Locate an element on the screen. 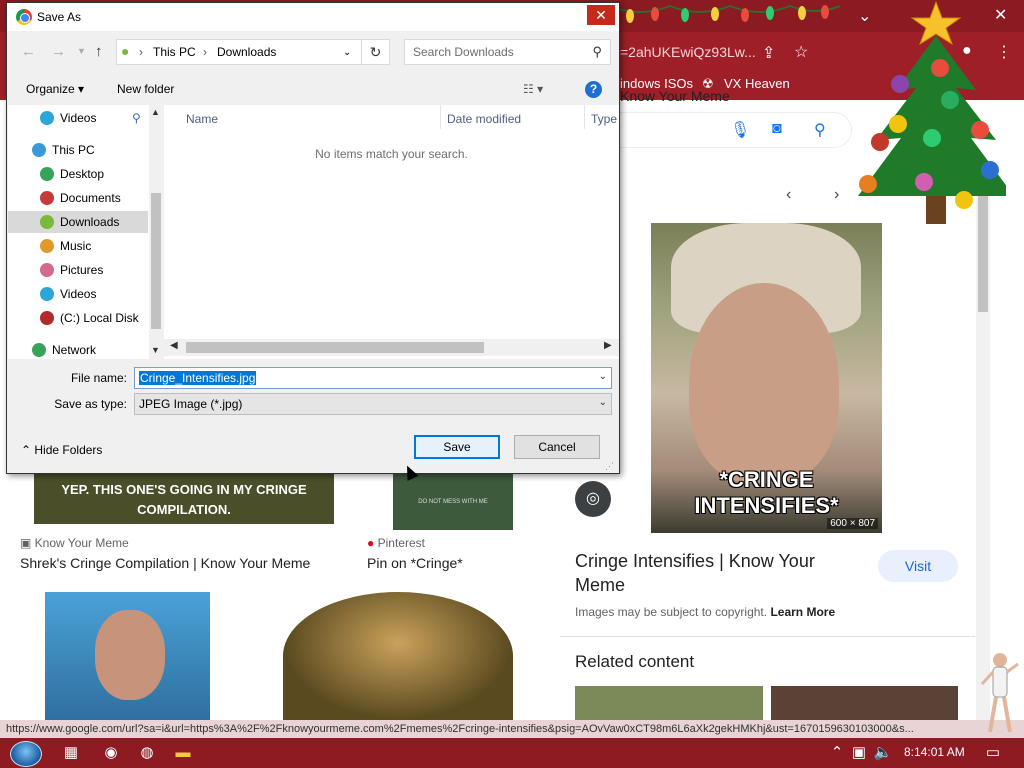 The height and width of the screenshot is (768, 1024). thumbnail-caption: DO NOT MESS WITH ME is located at coordinates (453, 502).